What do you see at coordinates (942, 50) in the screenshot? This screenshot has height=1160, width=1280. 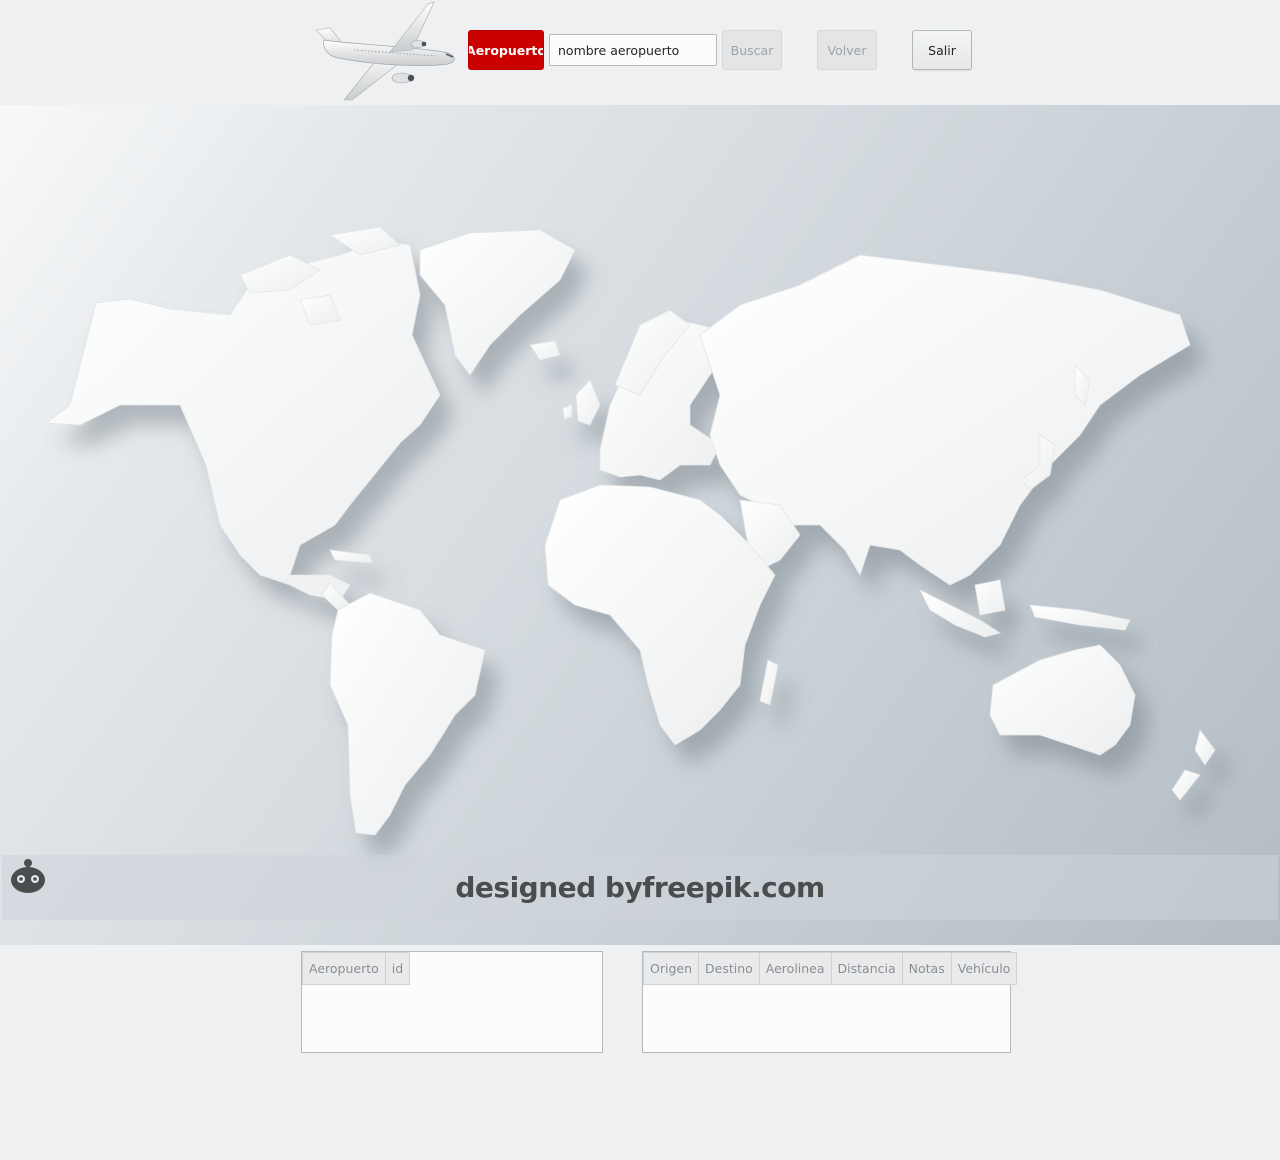 I see `exit-button: Salir` at bounding box center [942, 50].